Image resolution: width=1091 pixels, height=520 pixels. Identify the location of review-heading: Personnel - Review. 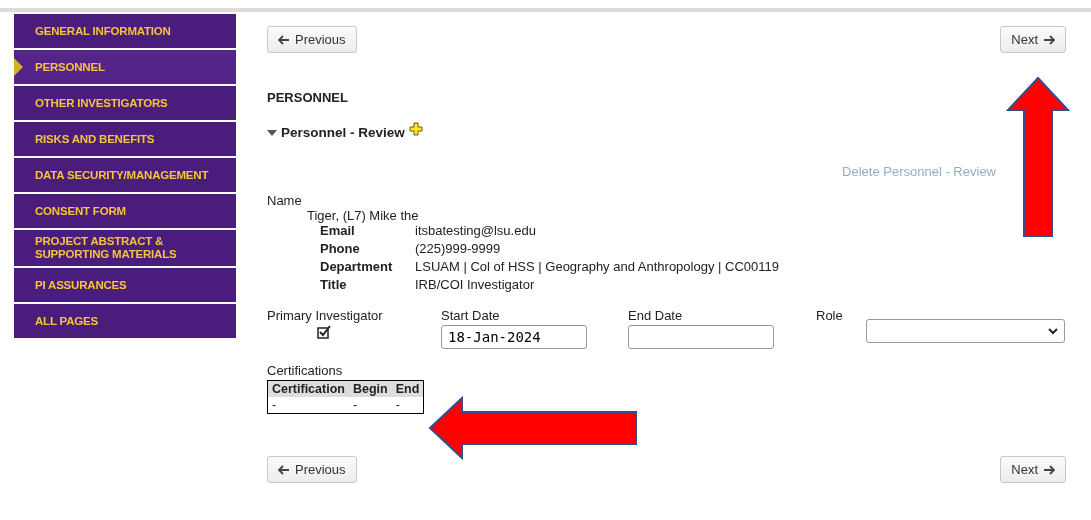
(343, 132).